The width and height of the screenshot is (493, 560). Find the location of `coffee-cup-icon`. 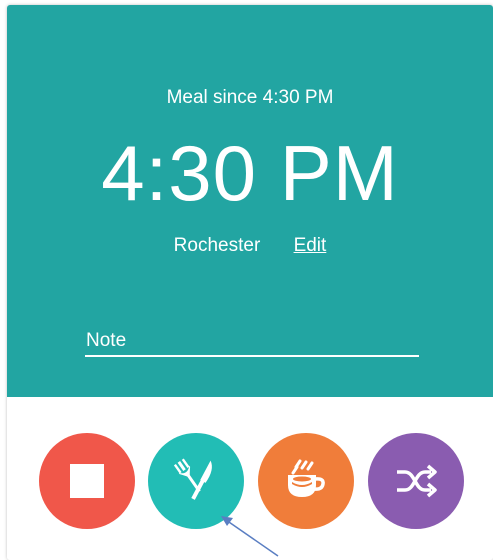

coffee-cup-icon is located at coordinates (306, 478).